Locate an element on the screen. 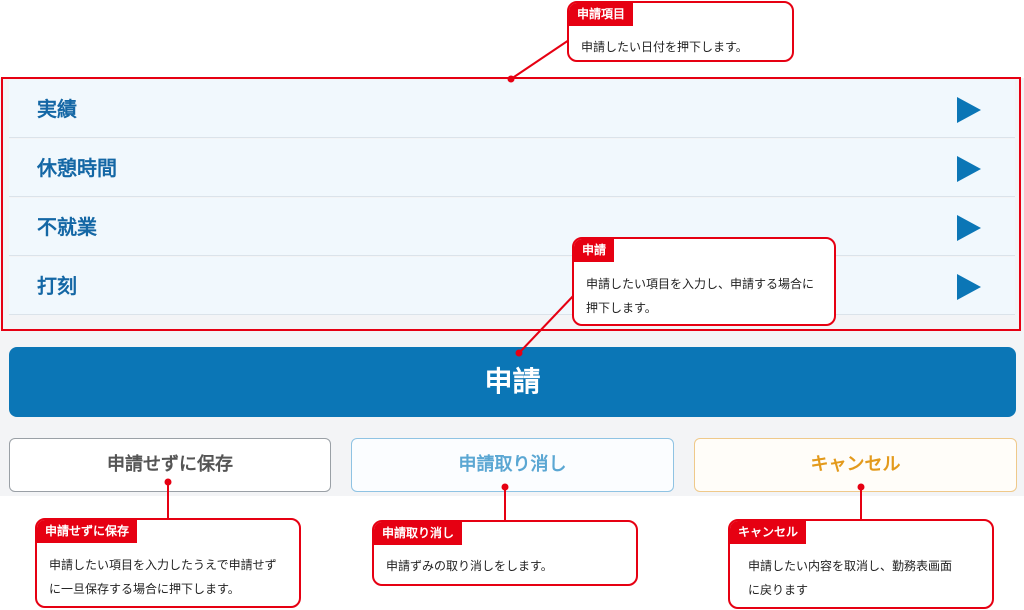 This screenshot has height=610, width=1024. callout-text: 申請したい日付を押下します。 is located at coordinates (664, 47).